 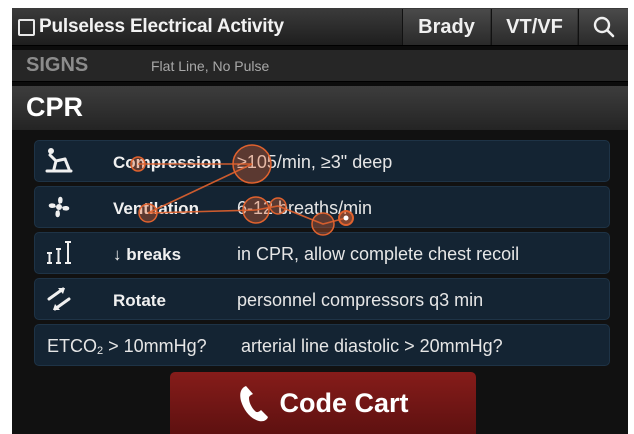 What do you see at coordinates (57, 65) in the screenshot?
I see `signs-heading: SIGNS` at bounding box center [57, 65].